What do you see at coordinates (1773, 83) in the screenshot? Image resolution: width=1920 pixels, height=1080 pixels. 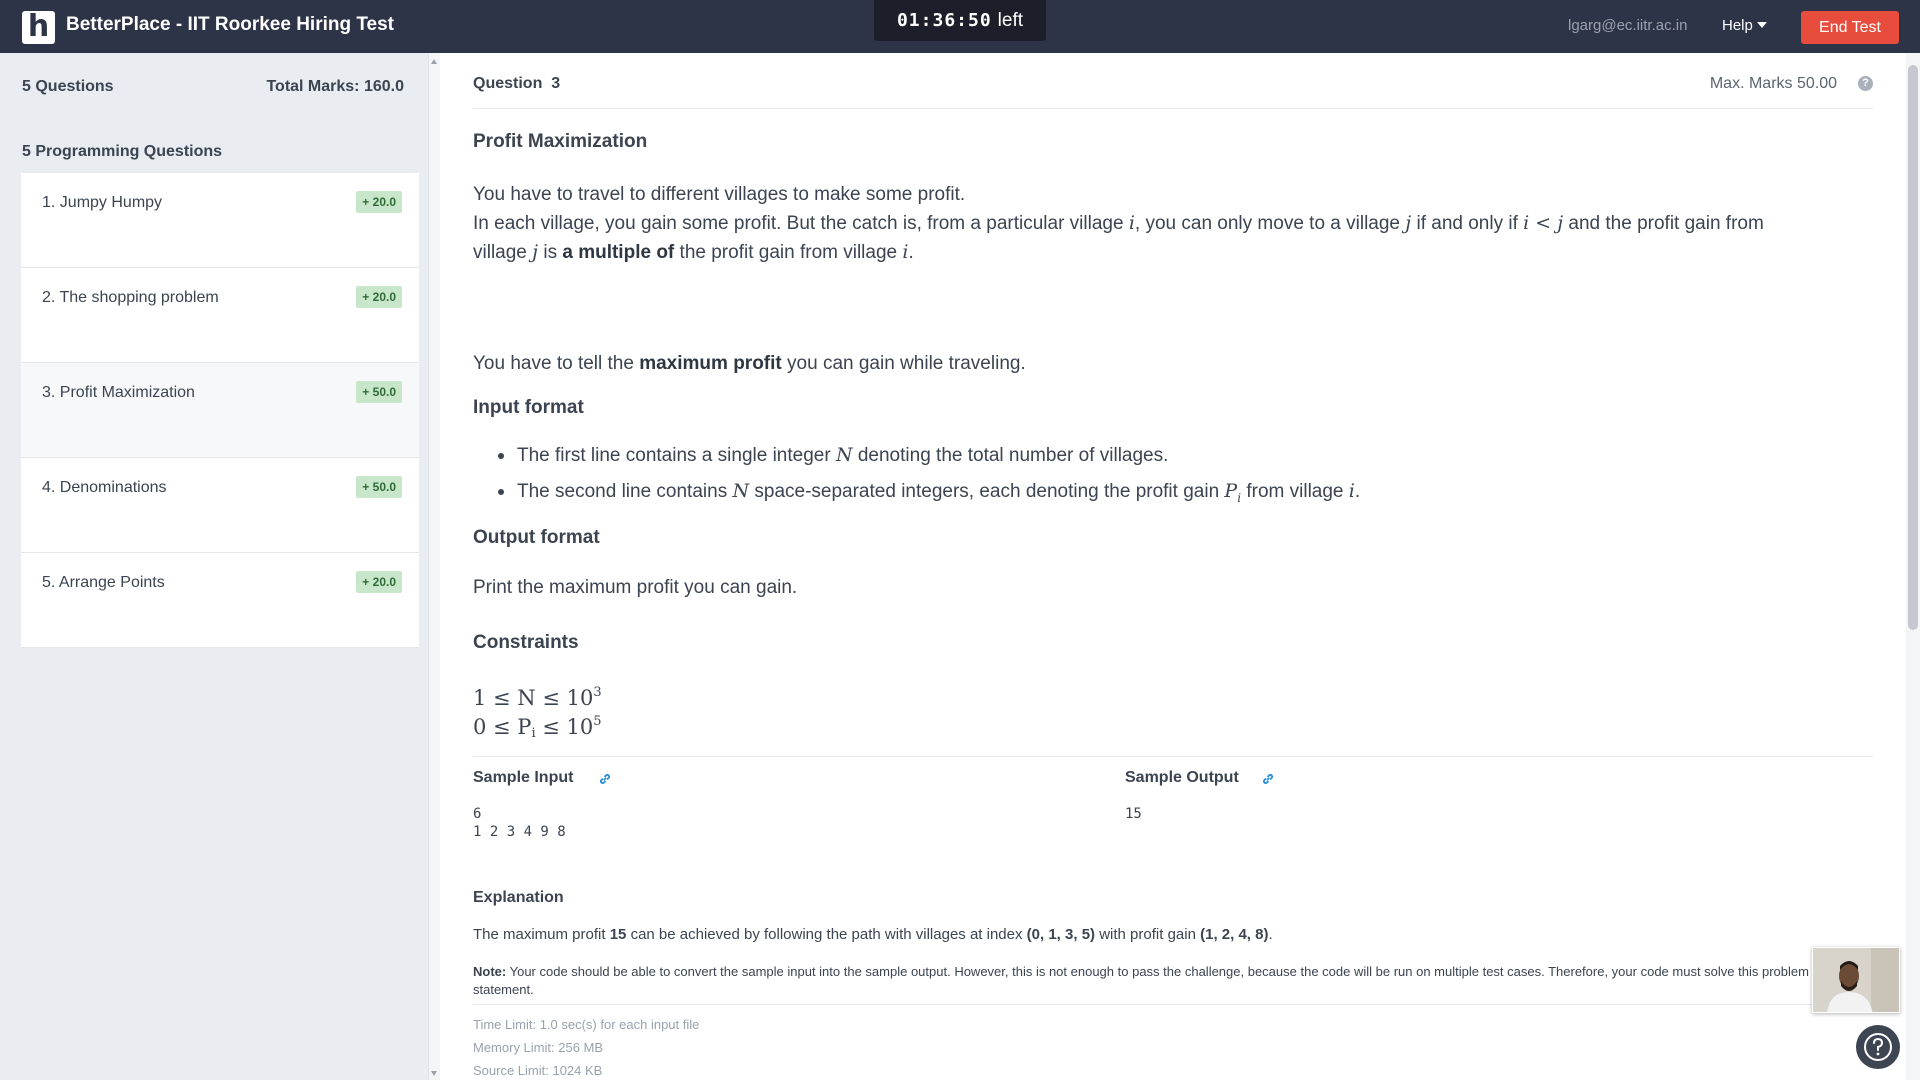 I see `max-marks: Max. Marks 50.00` at bounding box center [1773, 83].